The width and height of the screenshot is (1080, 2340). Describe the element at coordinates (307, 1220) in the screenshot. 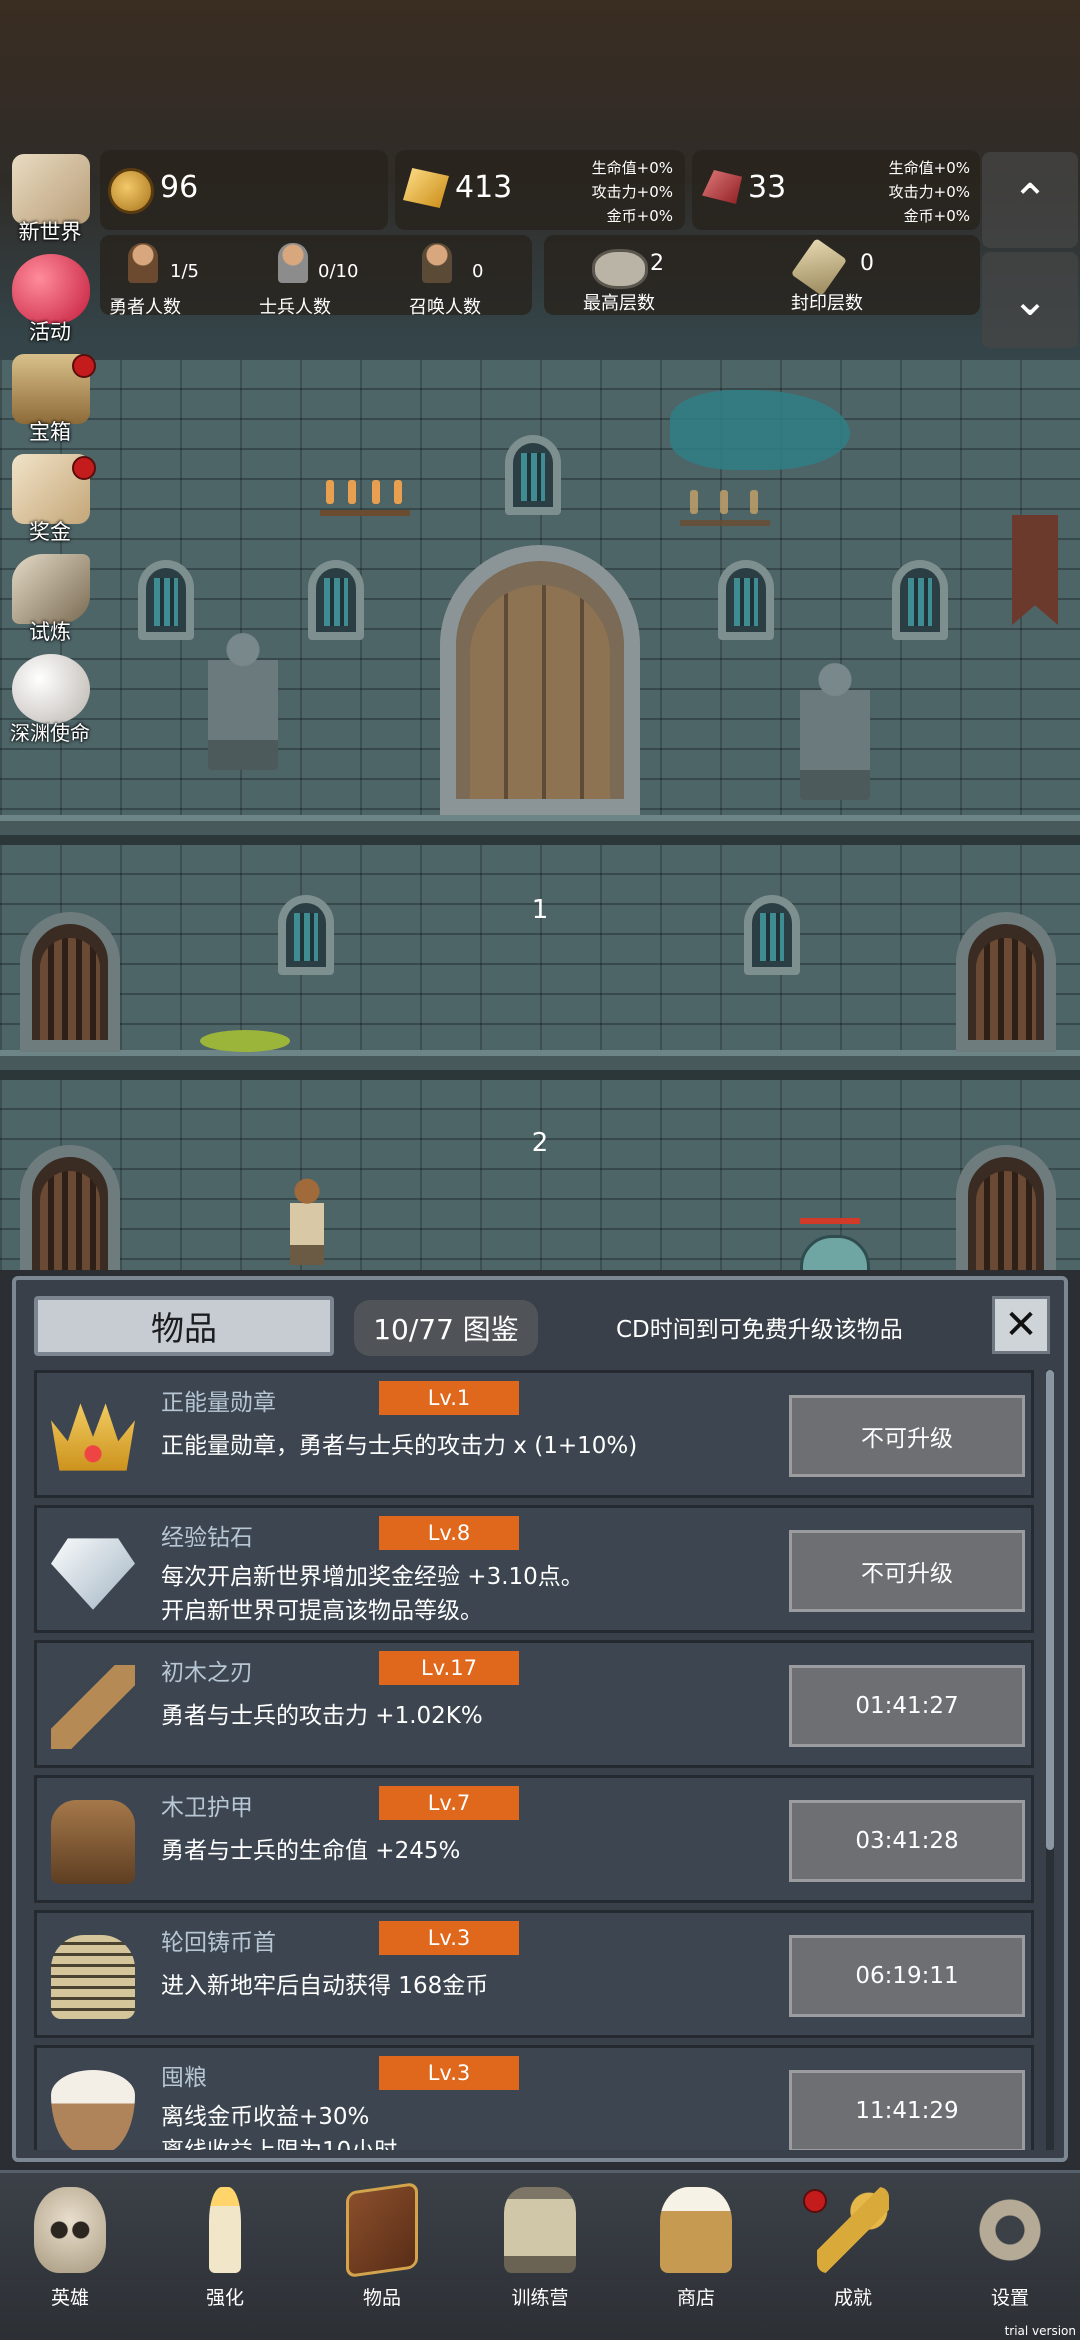

I see `hero-character` at that location.